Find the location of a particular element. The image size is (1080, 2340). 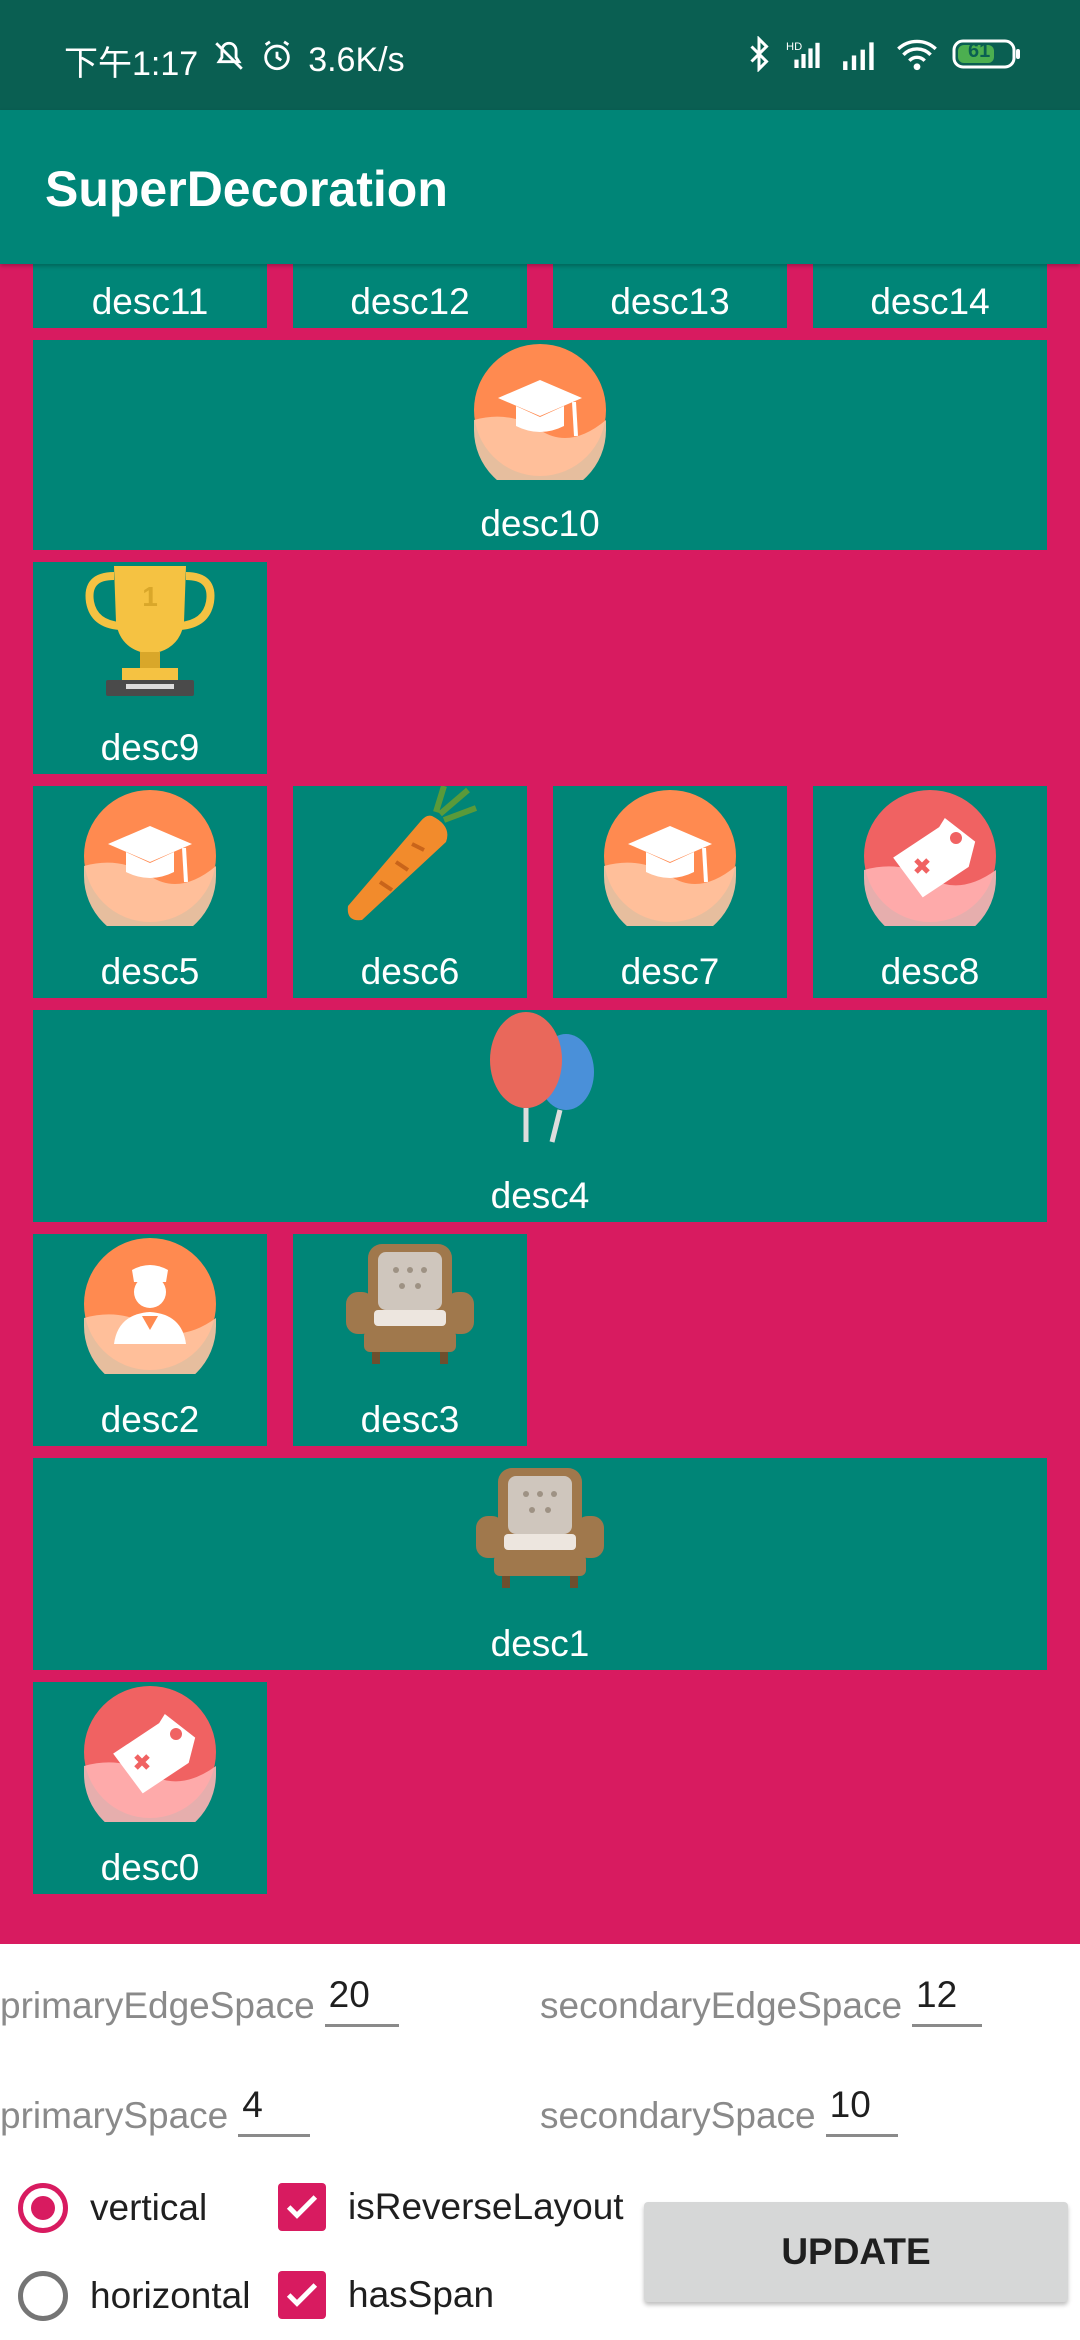

primary-edge-space-label: primaryEdgeSpace is located at coordinates (157, 2005).